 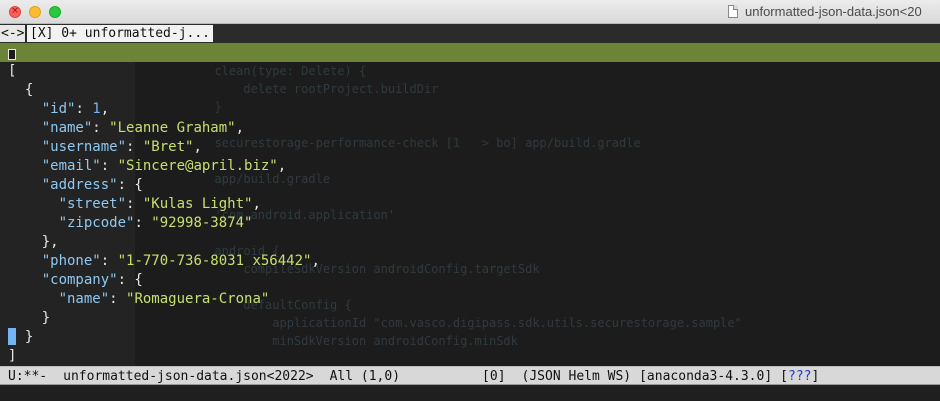 I want to click on code-line: "phone": "1-770-736-8031 x56442",, so click(x=164, y=261).